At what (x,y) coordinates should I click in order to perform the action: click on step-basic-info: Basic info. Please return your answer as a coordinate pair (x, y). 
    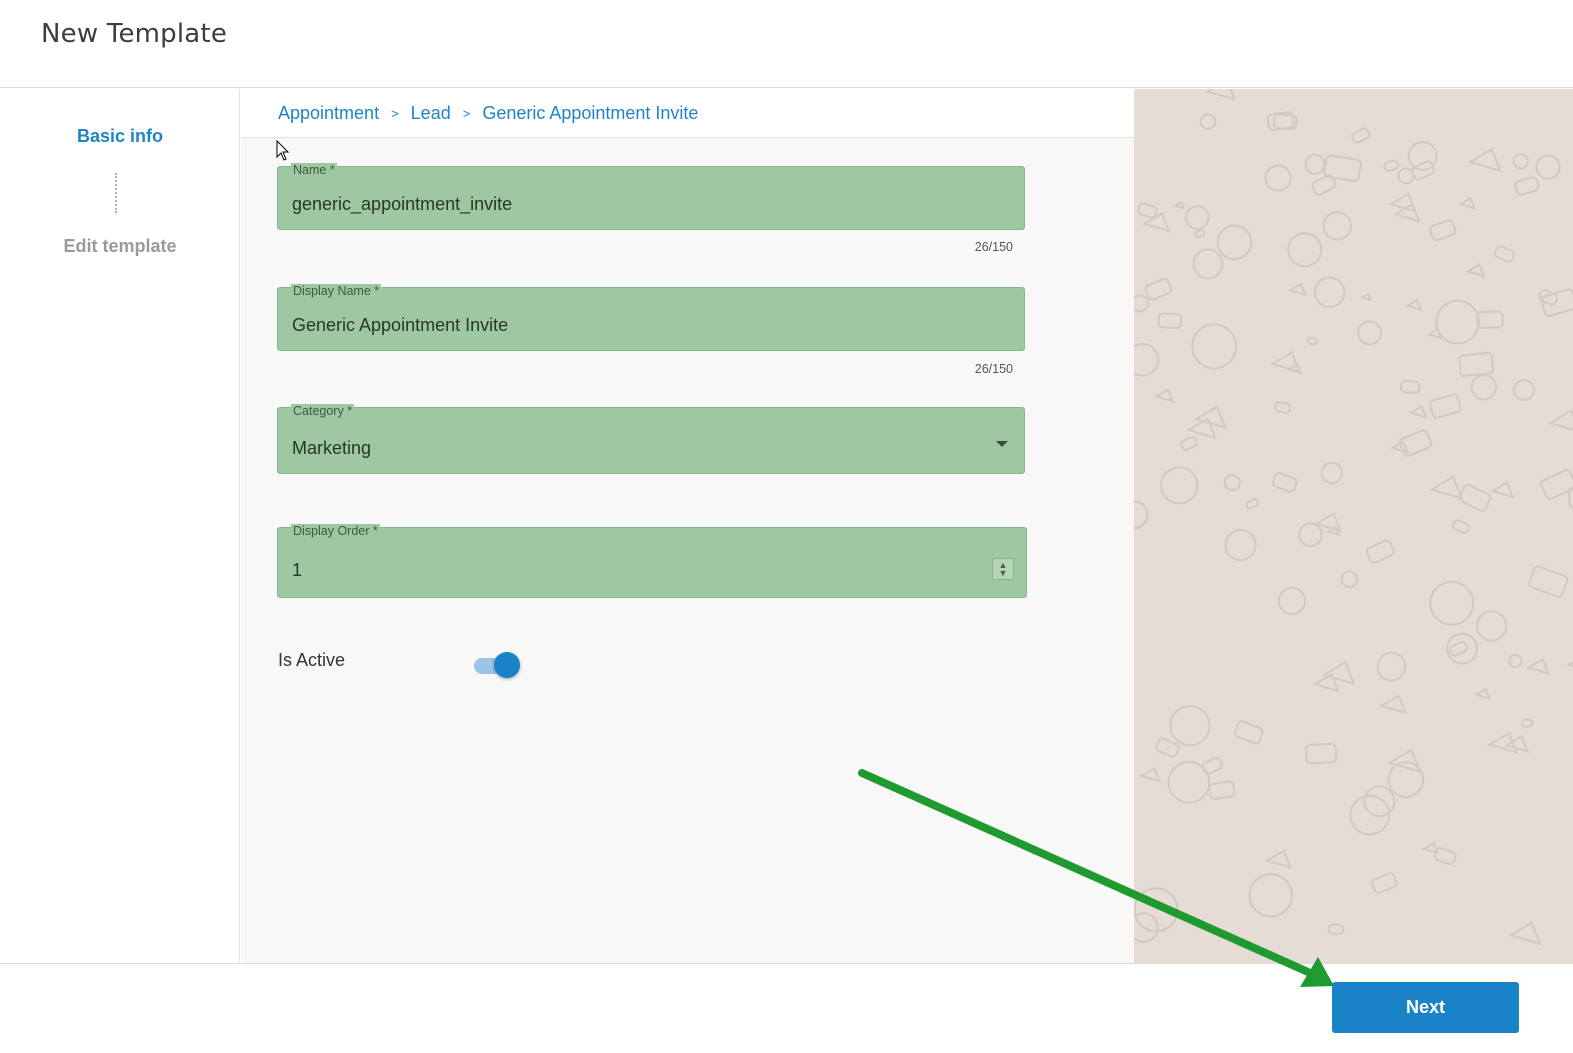
    Looking at the image, I should click on (120, 136).